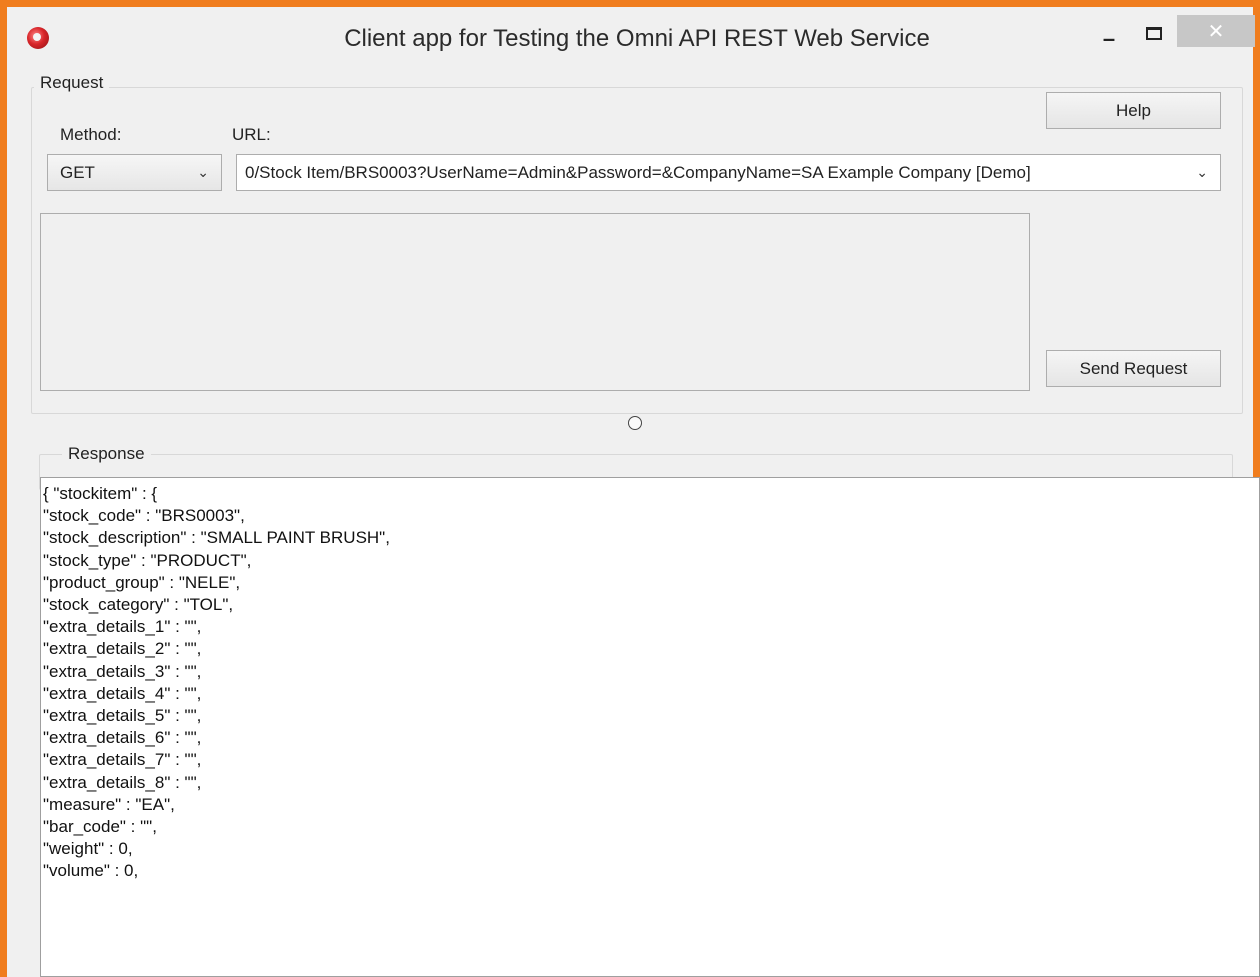 The height and width of the screenshot is (977, 1260). Describe the element at coordinates (122, 649) in the screenshot. I see `response-line: "extra_details_2" : "",` at that location.